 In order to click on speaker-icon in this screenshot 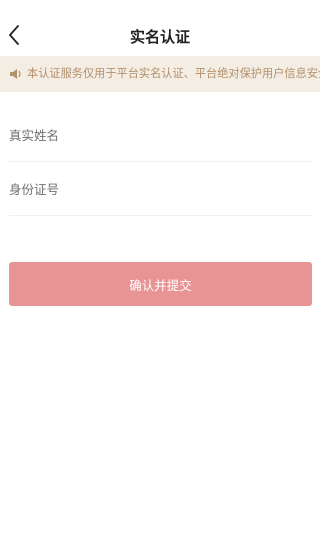, I will do `click(15, 74)`.